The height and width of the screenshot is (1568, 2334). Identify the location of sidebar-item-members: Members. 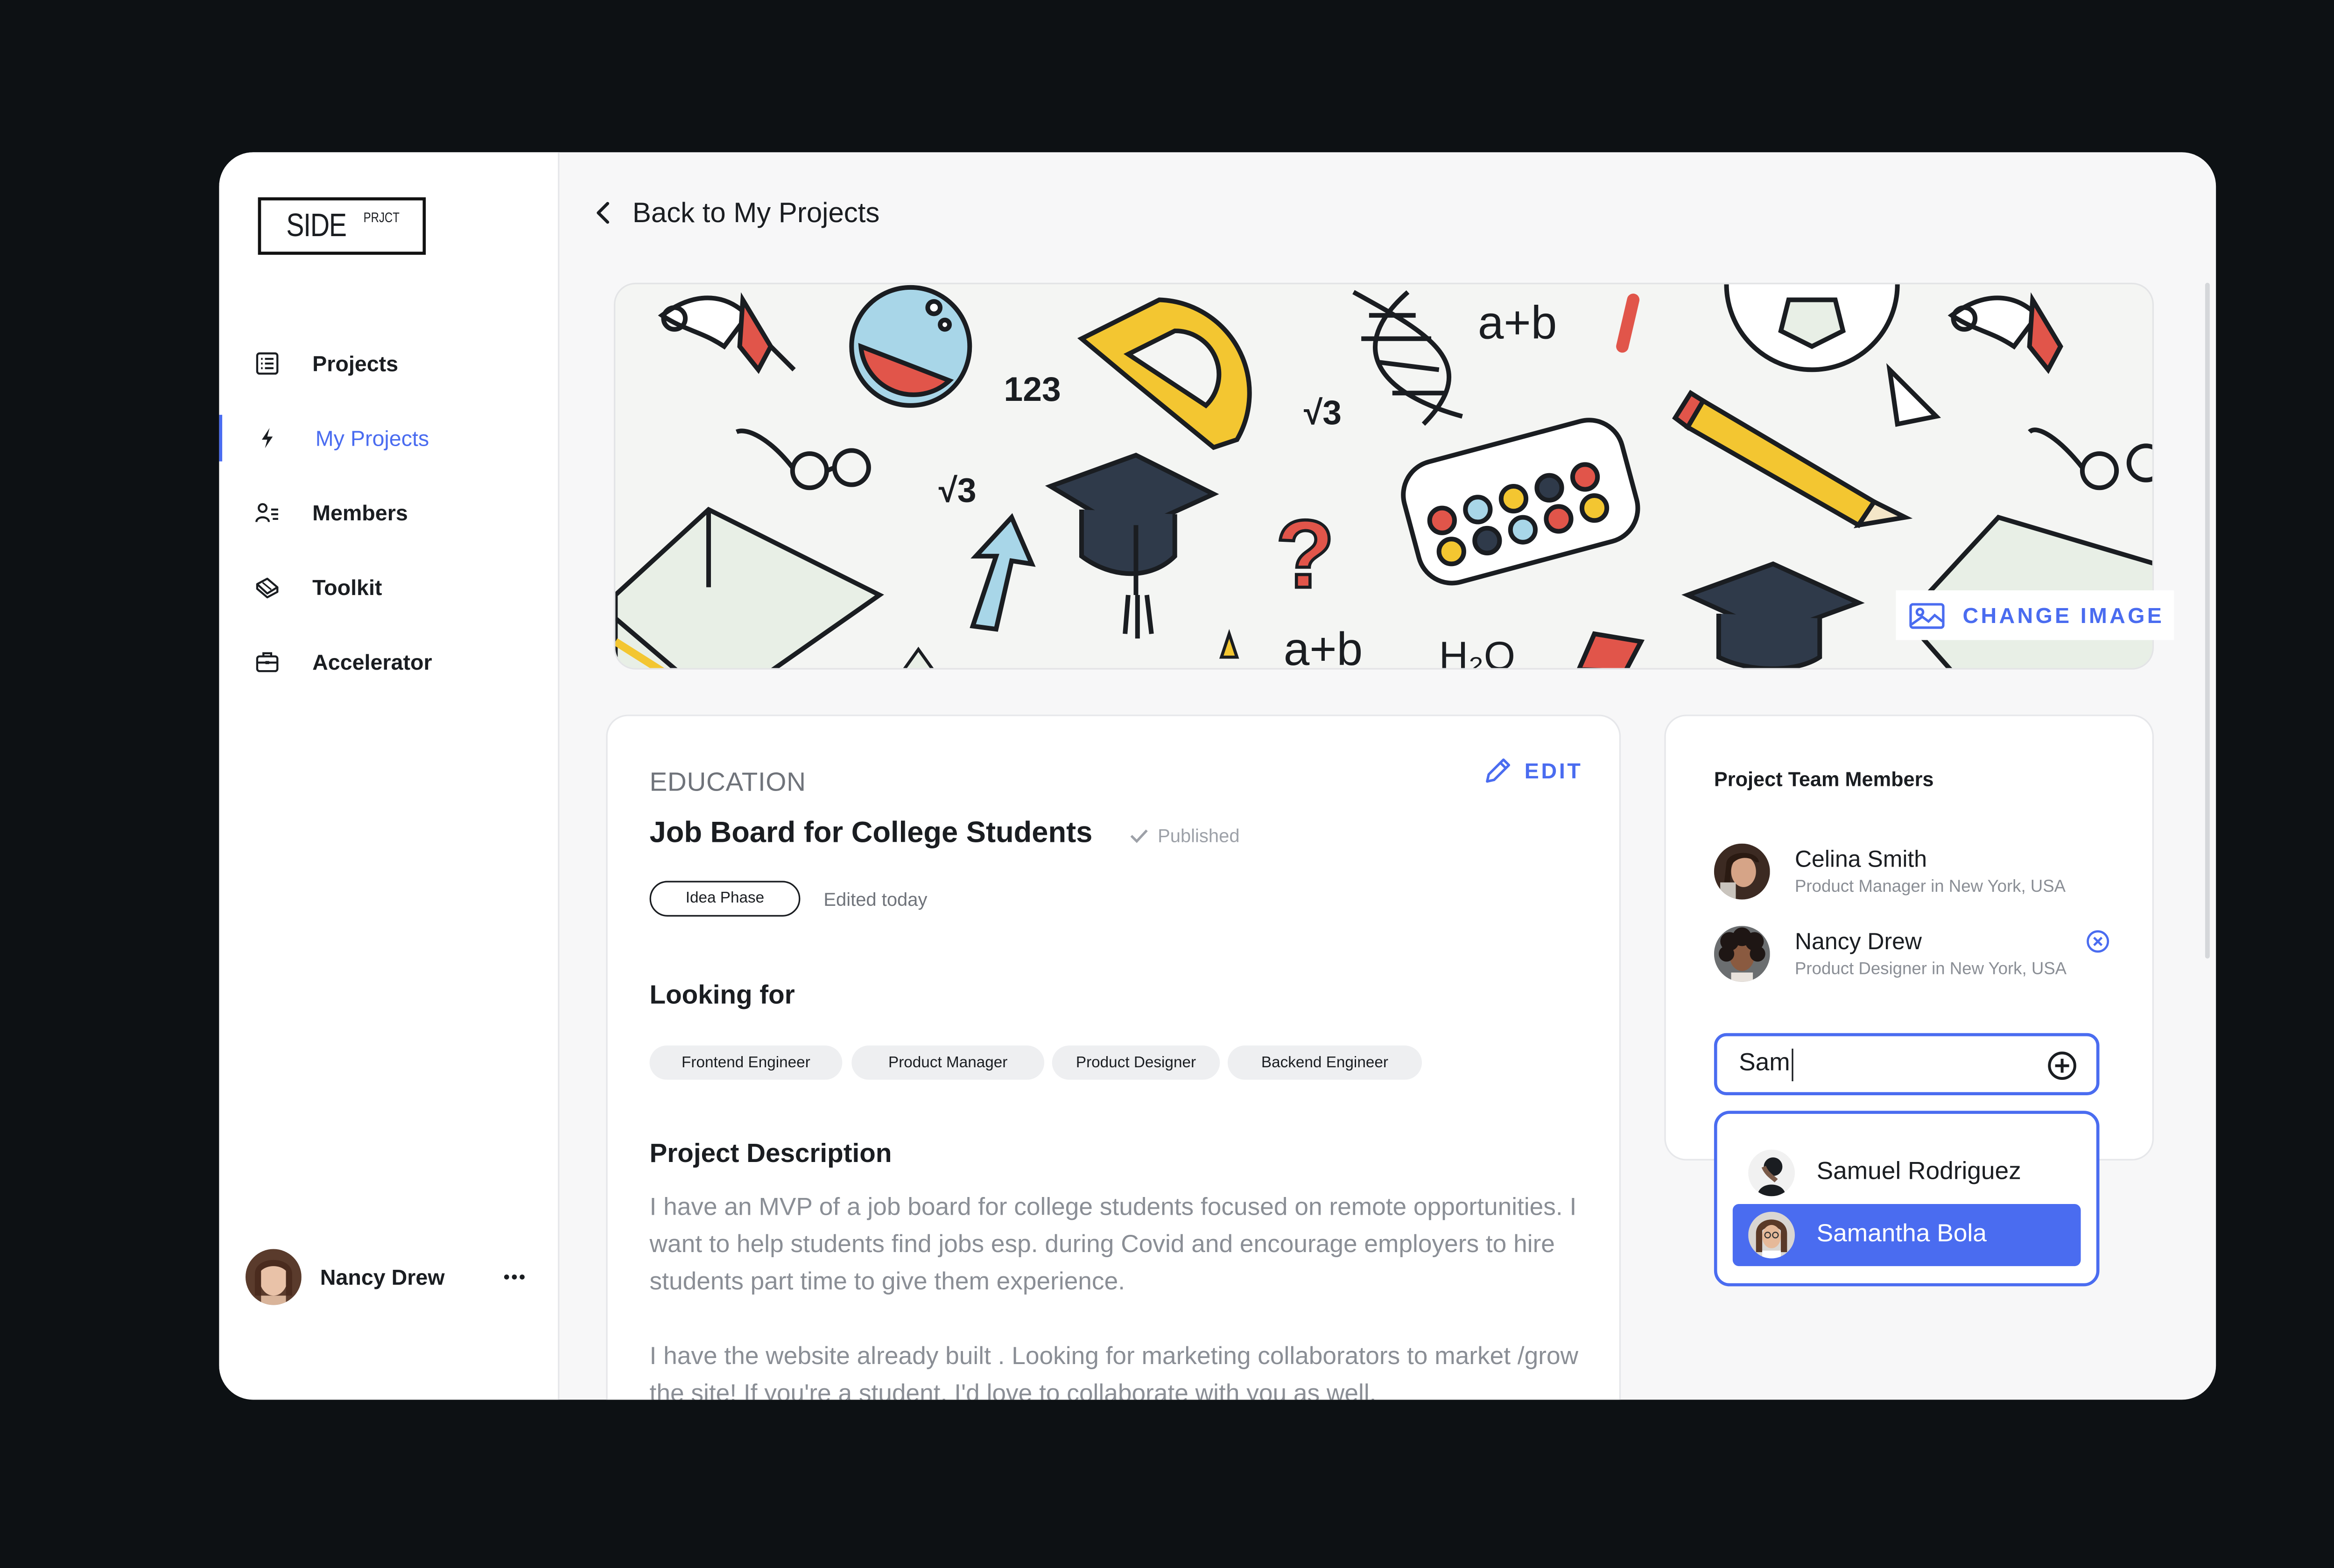
(389, 513).